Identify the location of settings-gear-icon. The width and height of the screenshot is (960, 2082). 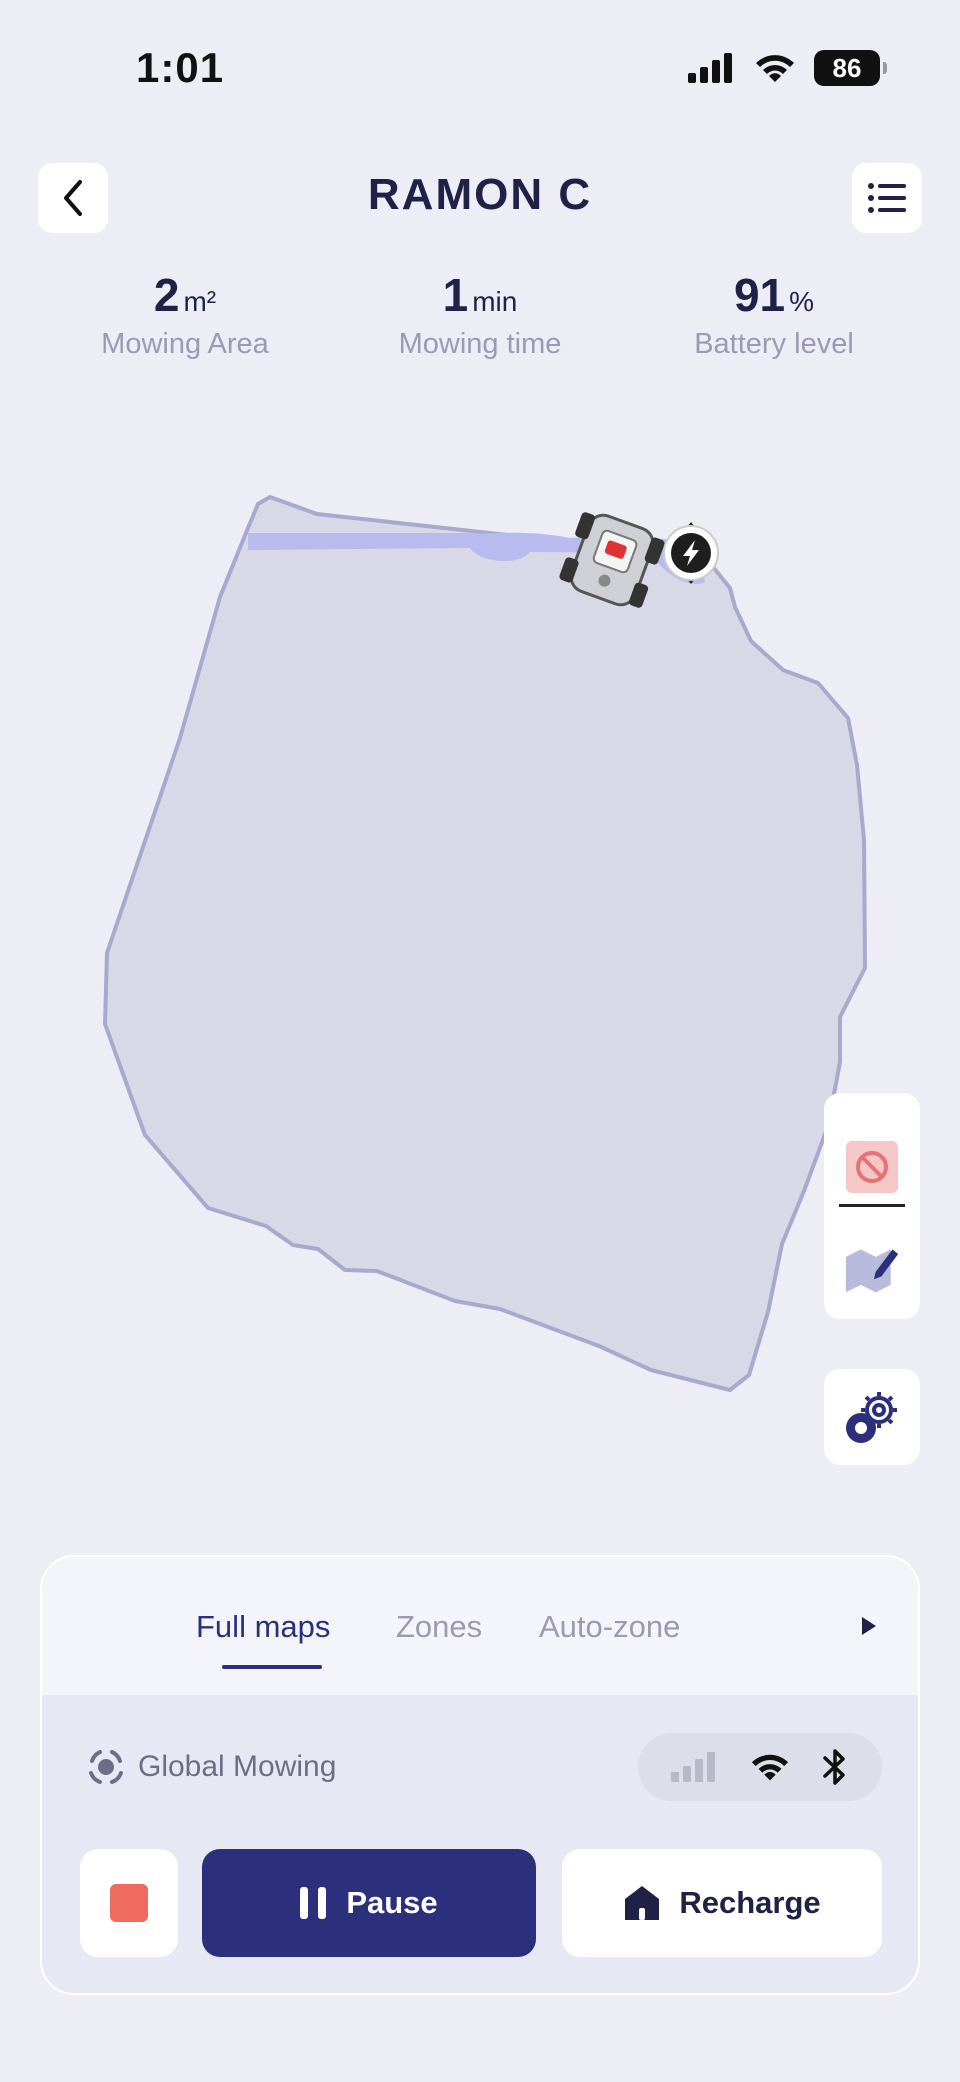
(871, 1417).